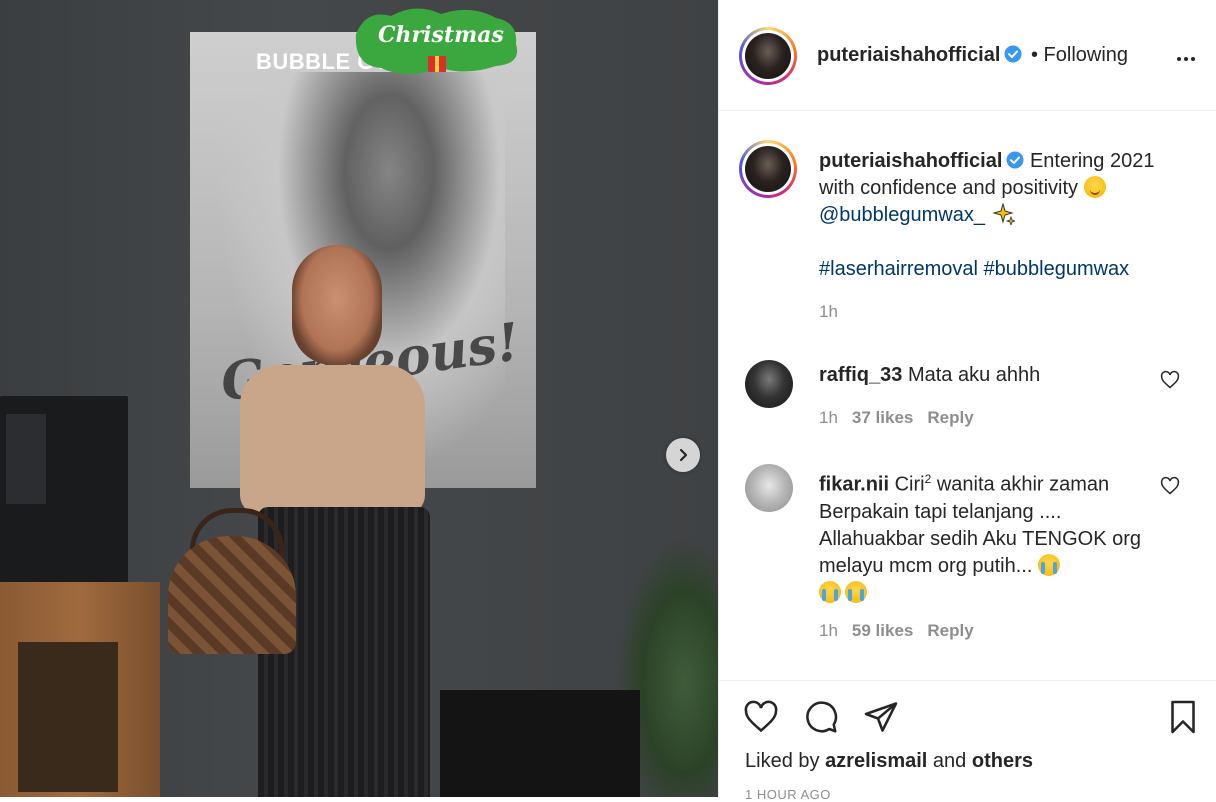 The height and width of the screenshot is (802, 1216). I want to click on comment-meta: 1h 37 likes Reply, so click(896, 418).